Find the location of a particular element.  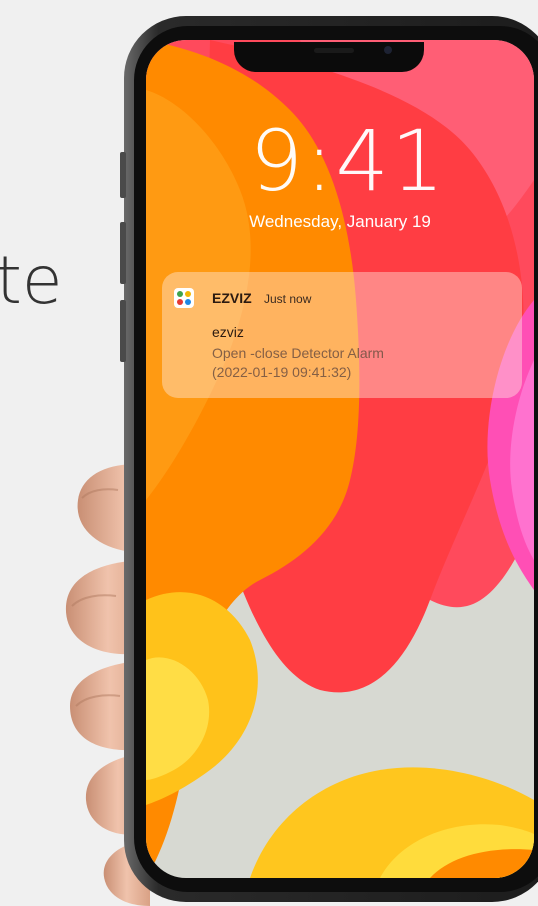

ezviz-app-icon is located at coordinates (184, 298).